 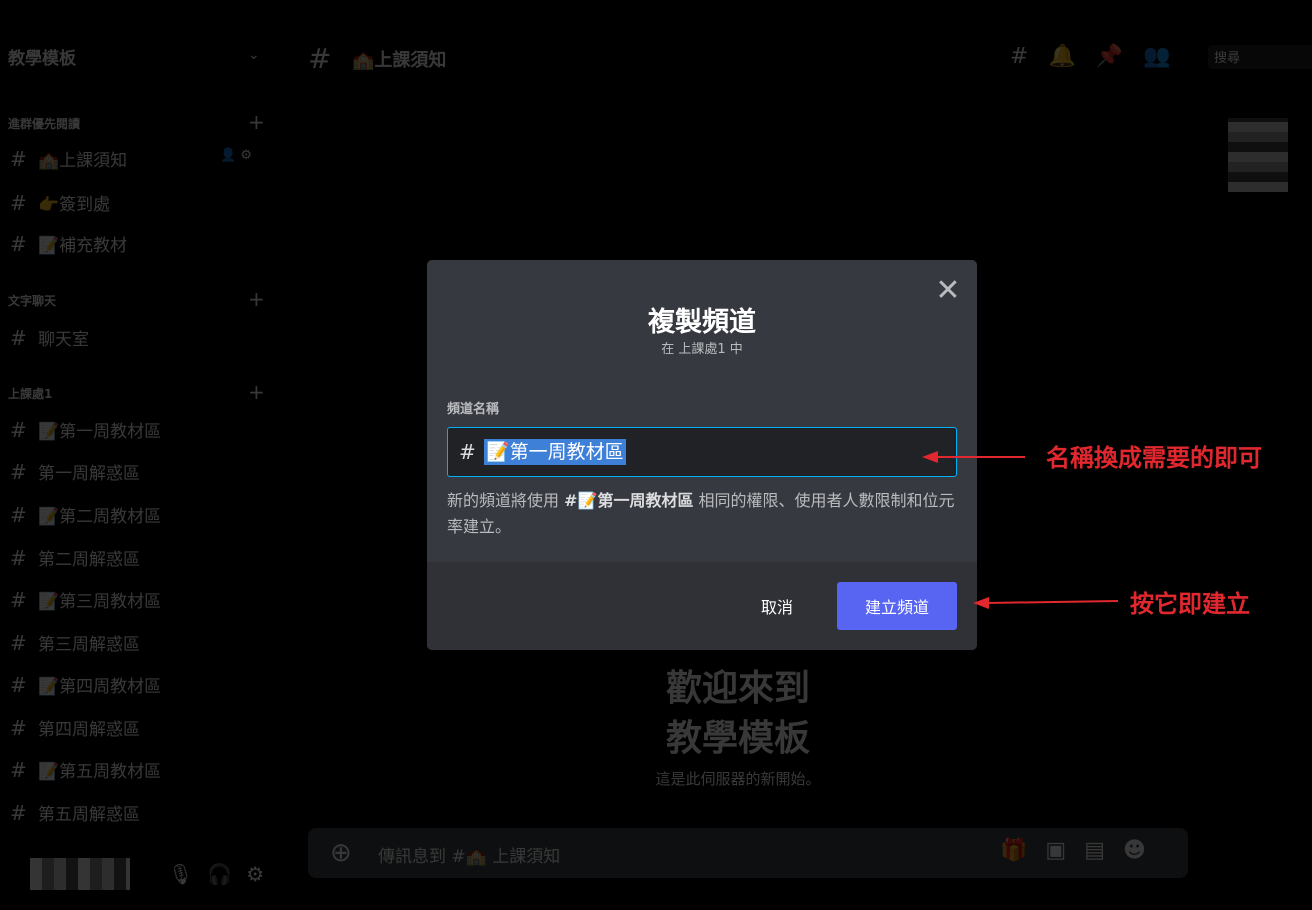 I want to click on arrow-line, so click(x=1052, y=602).